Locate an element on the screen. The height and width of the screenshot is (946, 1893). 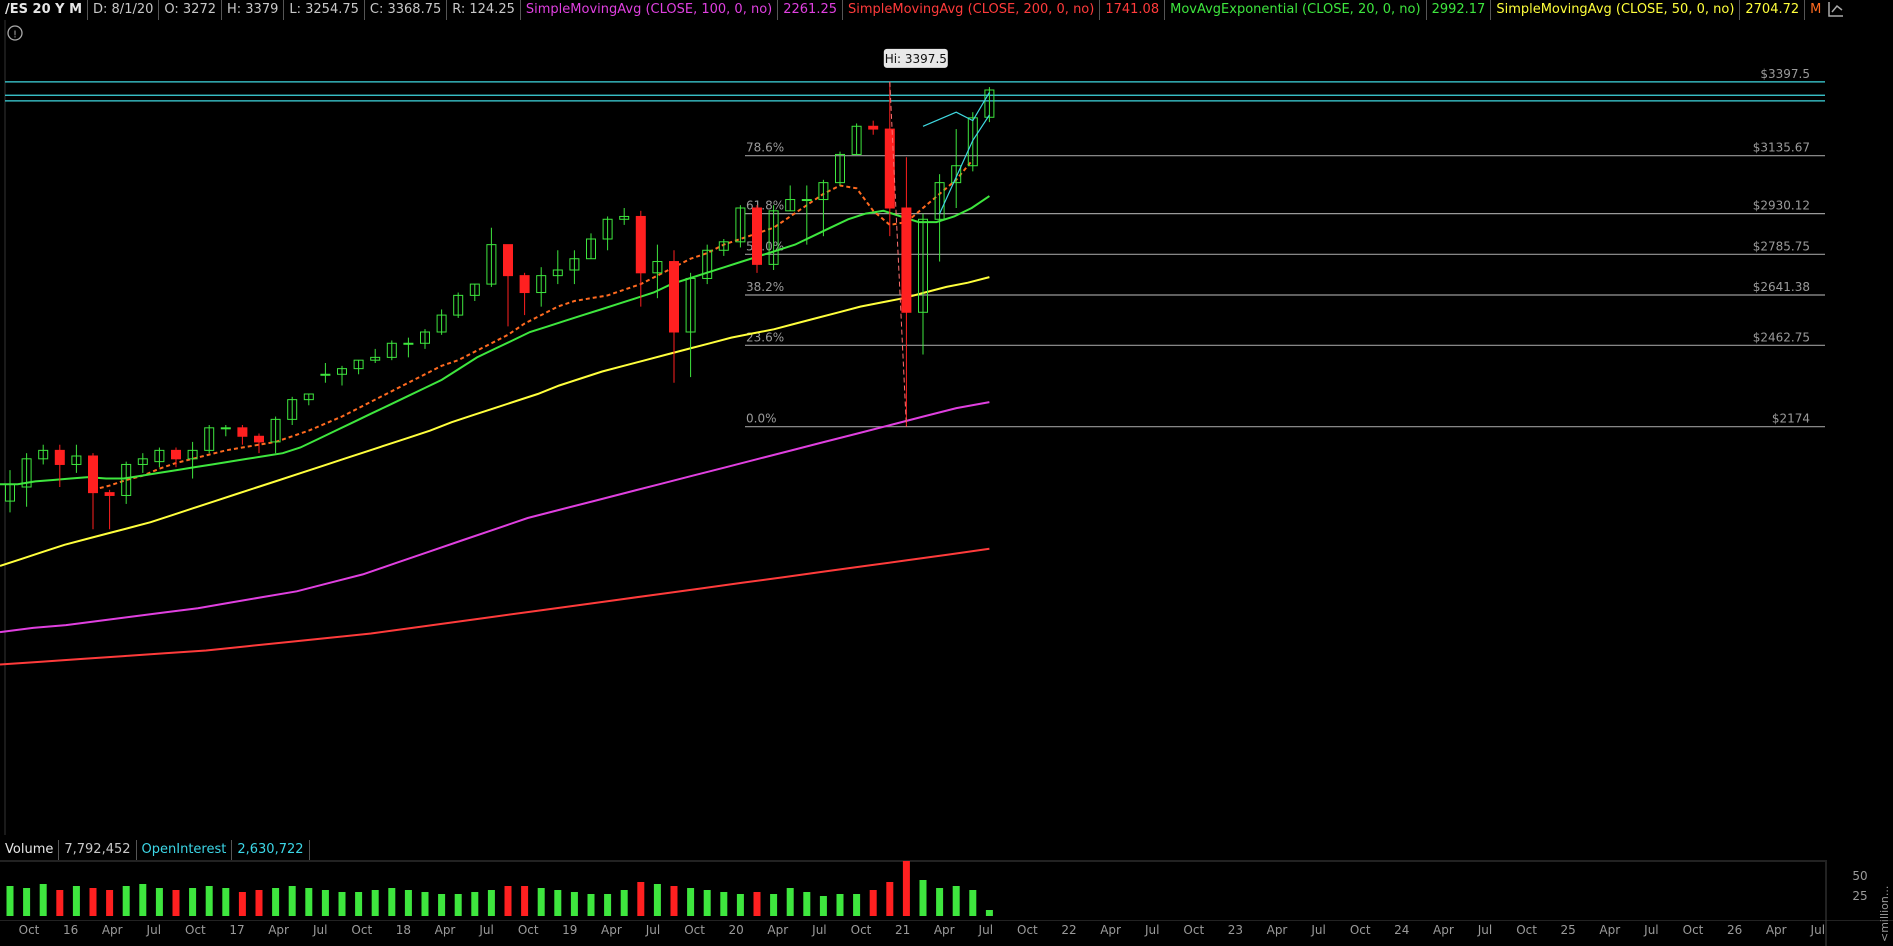
x-tick-label: Apr is located at coordinates (1443, 930).